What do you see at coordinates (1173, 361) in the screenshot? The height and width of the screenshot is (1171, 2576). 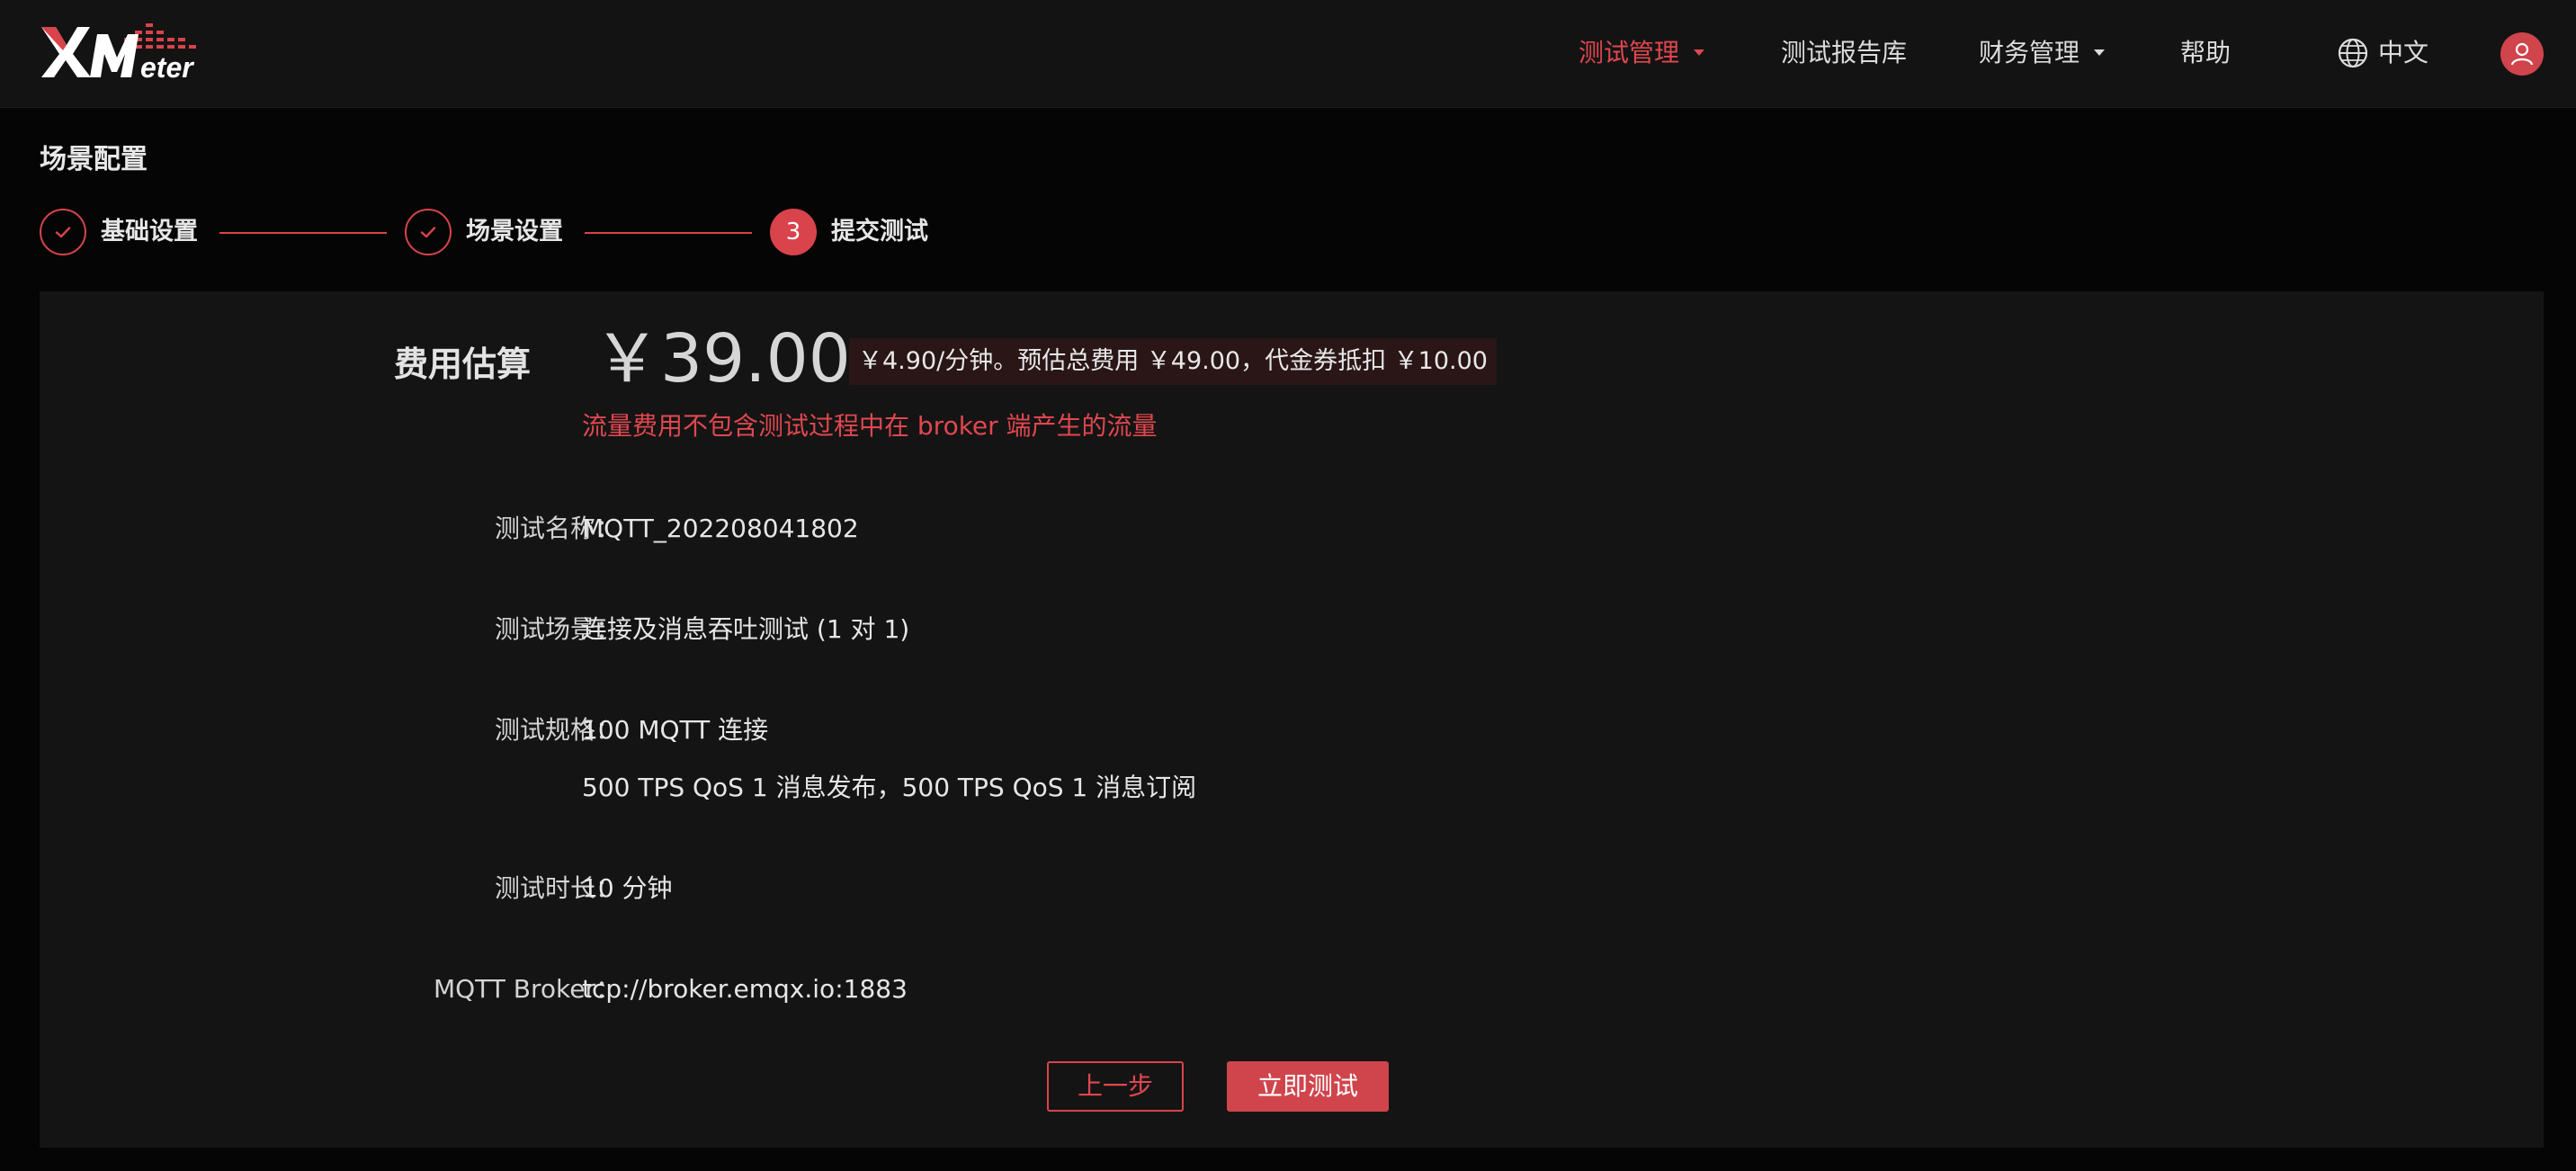 I see `fee-breakdown: ￥4.90/分钟。预估总费用 ￥49.00，代金券抵扣 ￥10.00` at bounding box center [1173, 361].